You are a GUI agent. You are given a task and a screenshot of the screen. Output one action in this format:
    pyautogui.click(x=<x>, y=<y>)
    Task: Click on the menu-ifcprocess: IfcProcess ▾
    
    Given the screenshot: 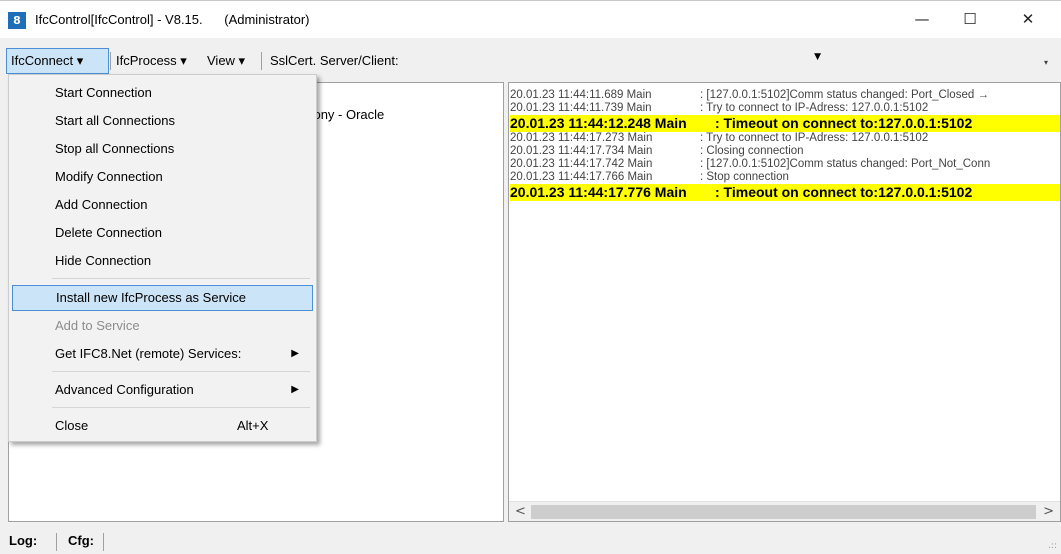 What is the action you would take?
    pyautogui.click(x=151, y=61)
    